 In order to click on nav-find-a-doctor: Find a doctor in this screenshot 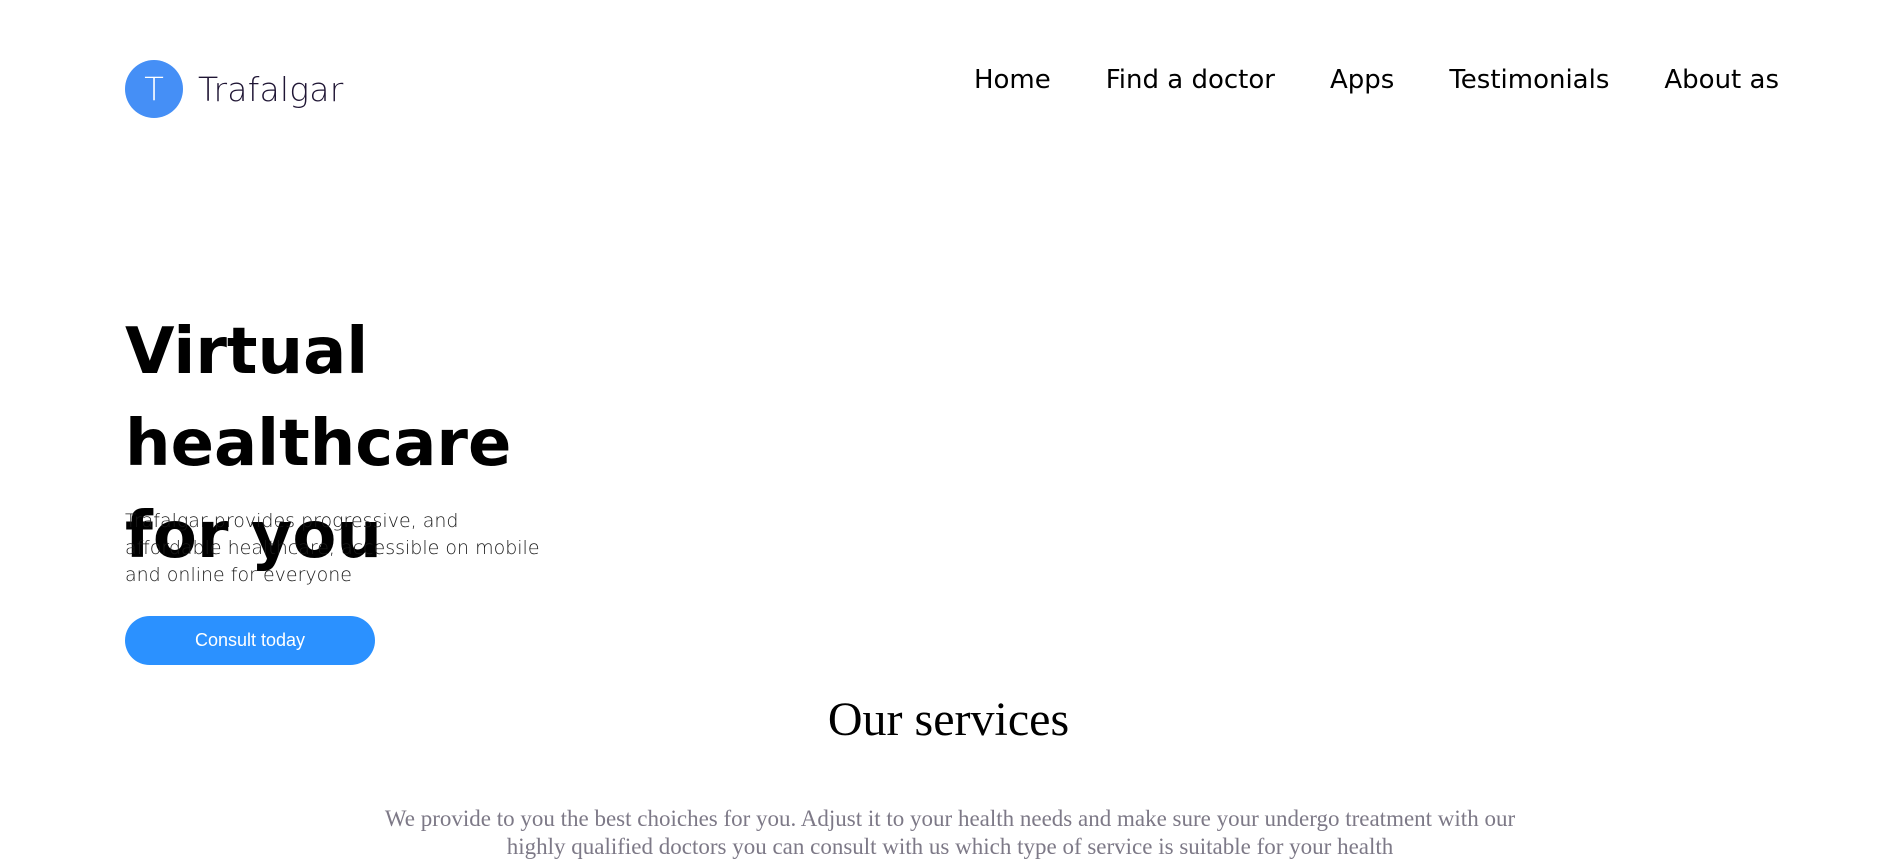, I will do `click(1190, 80)`.